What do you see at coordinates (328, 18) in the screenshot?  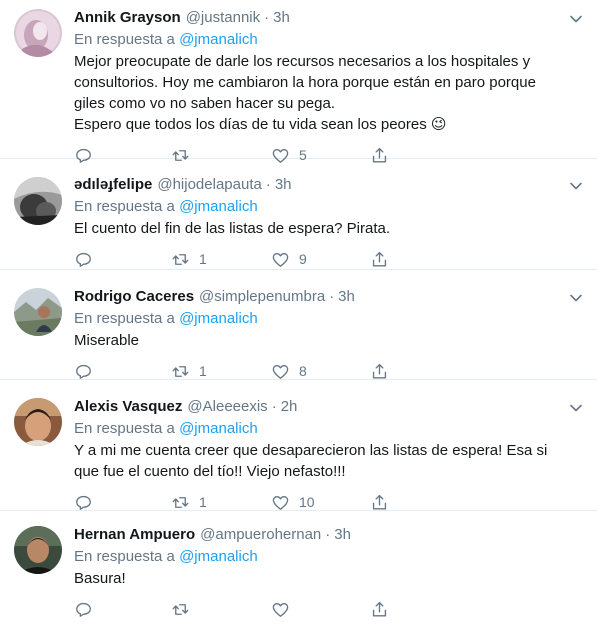 I see `tweet-header: Annik Grayson @justannik · 3h` at bounding box center [328, 18].